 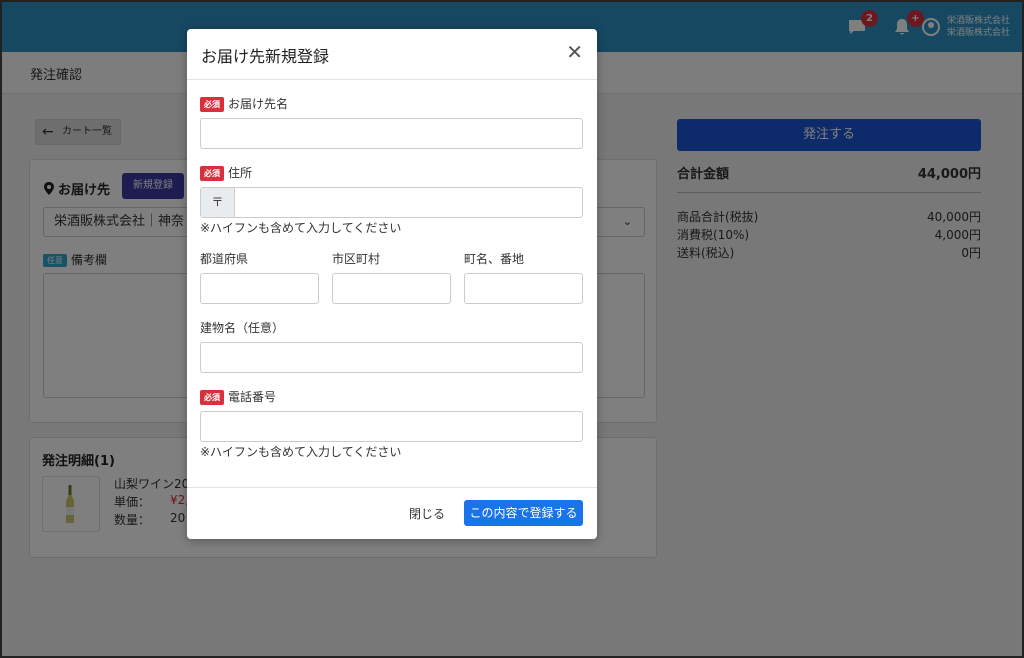 What do you see at coordinates (218, 202) in the screenshot?
I see `postal-mark-icon: 〒` at bounding box center [218, 202].